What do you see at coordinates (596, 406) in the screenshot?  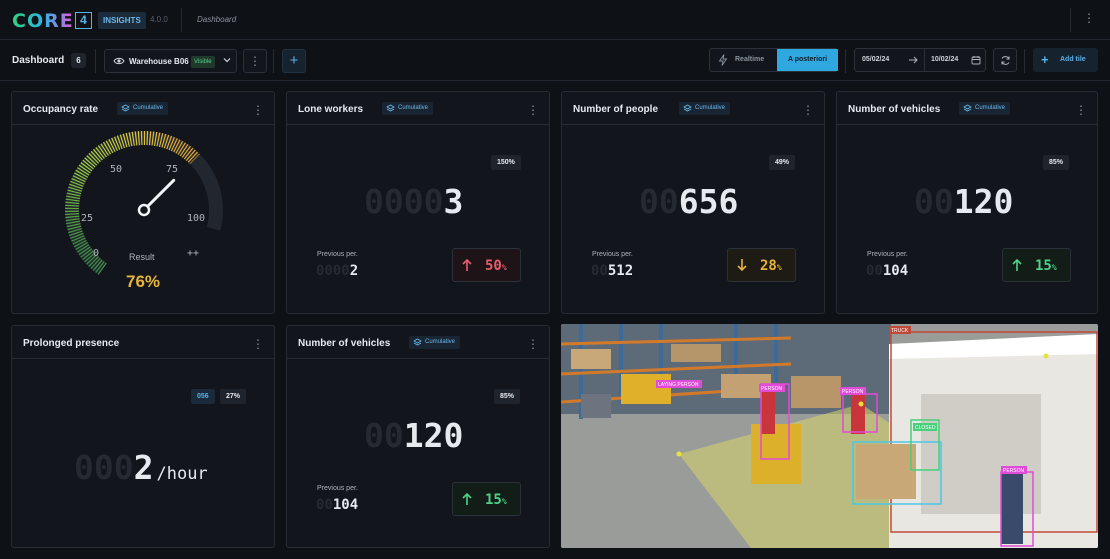 I see `pallet-stack` at bounding box center [596, 406].